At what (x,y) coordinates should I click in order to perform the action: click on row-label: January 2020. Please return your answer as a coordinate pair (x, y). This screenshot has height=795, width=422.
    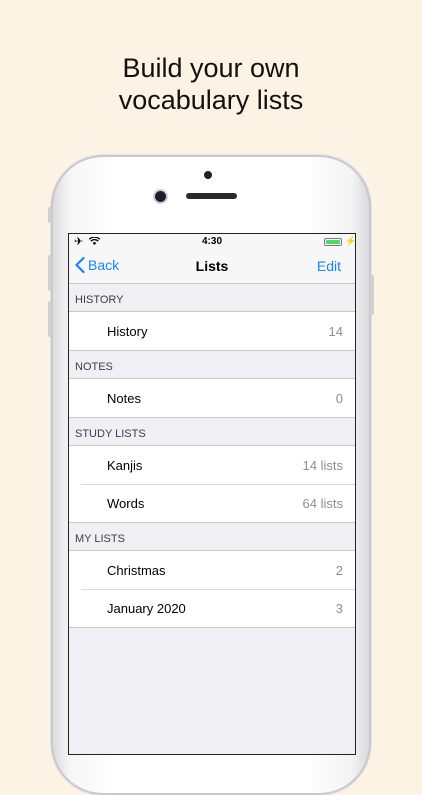
    Looking at the image, I should click on (146, 608).